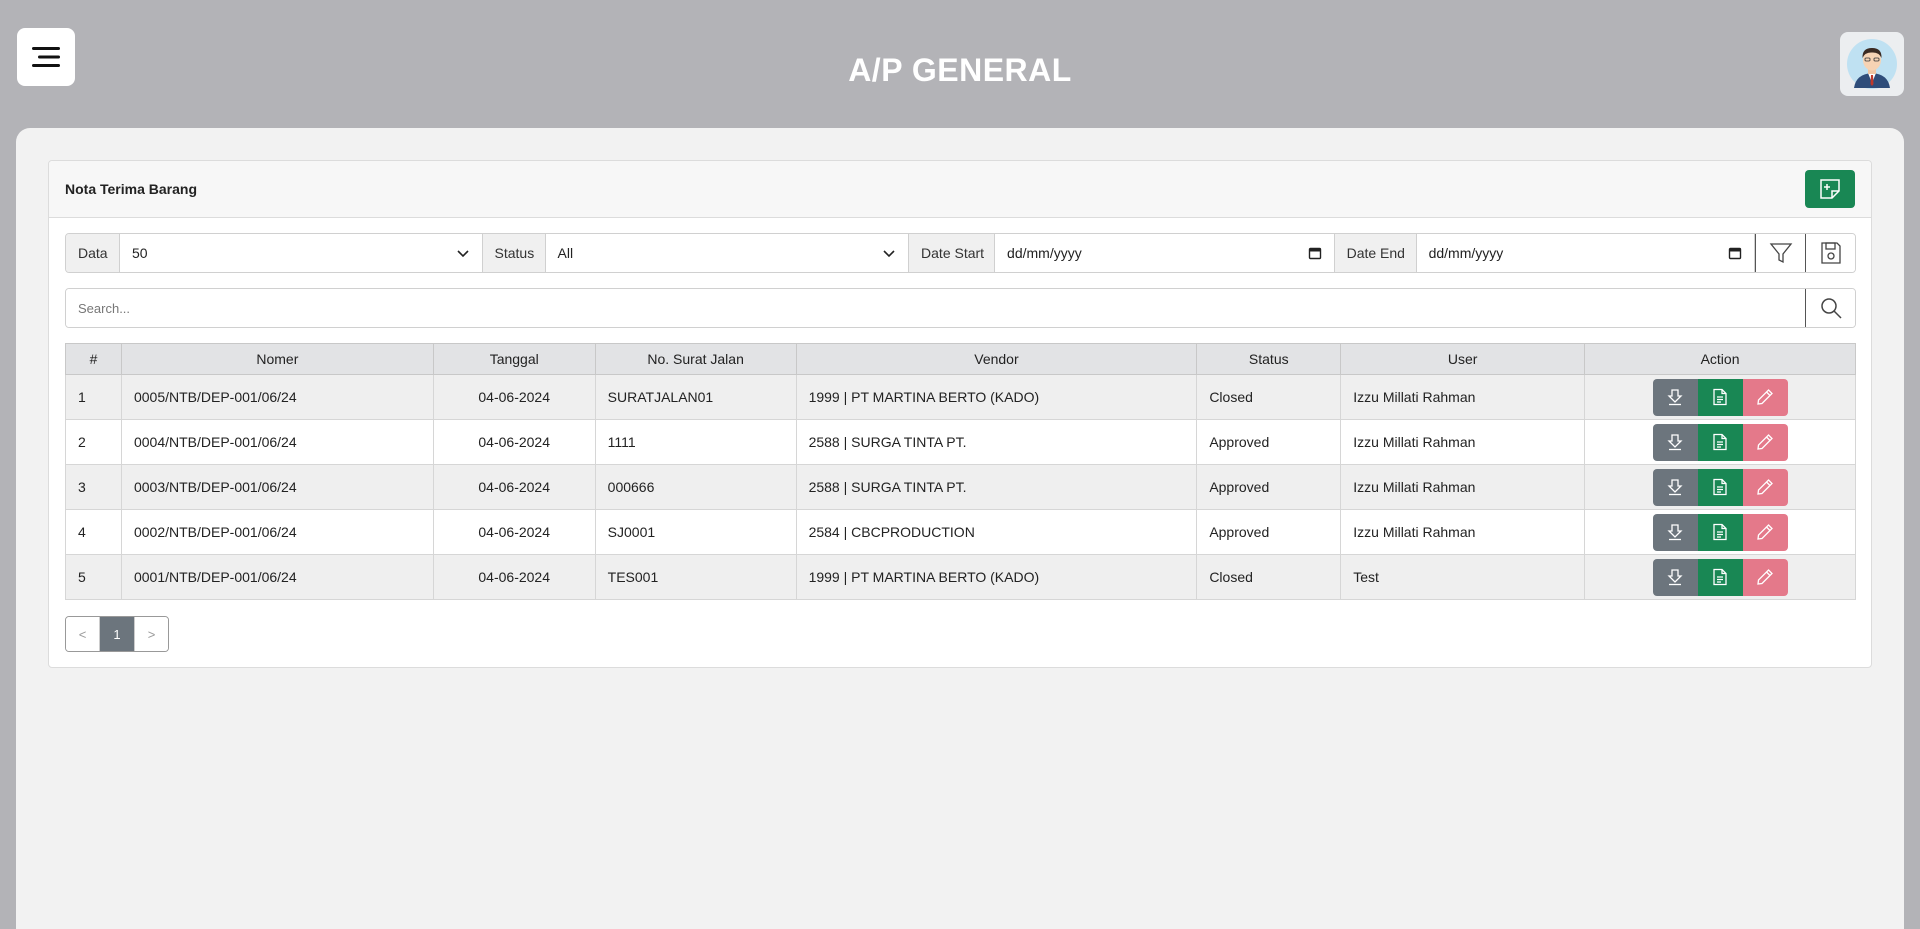  Describe the element at coordinates (952, 253) in the screenshot. I see `date-start-label: Date Start` at that location.